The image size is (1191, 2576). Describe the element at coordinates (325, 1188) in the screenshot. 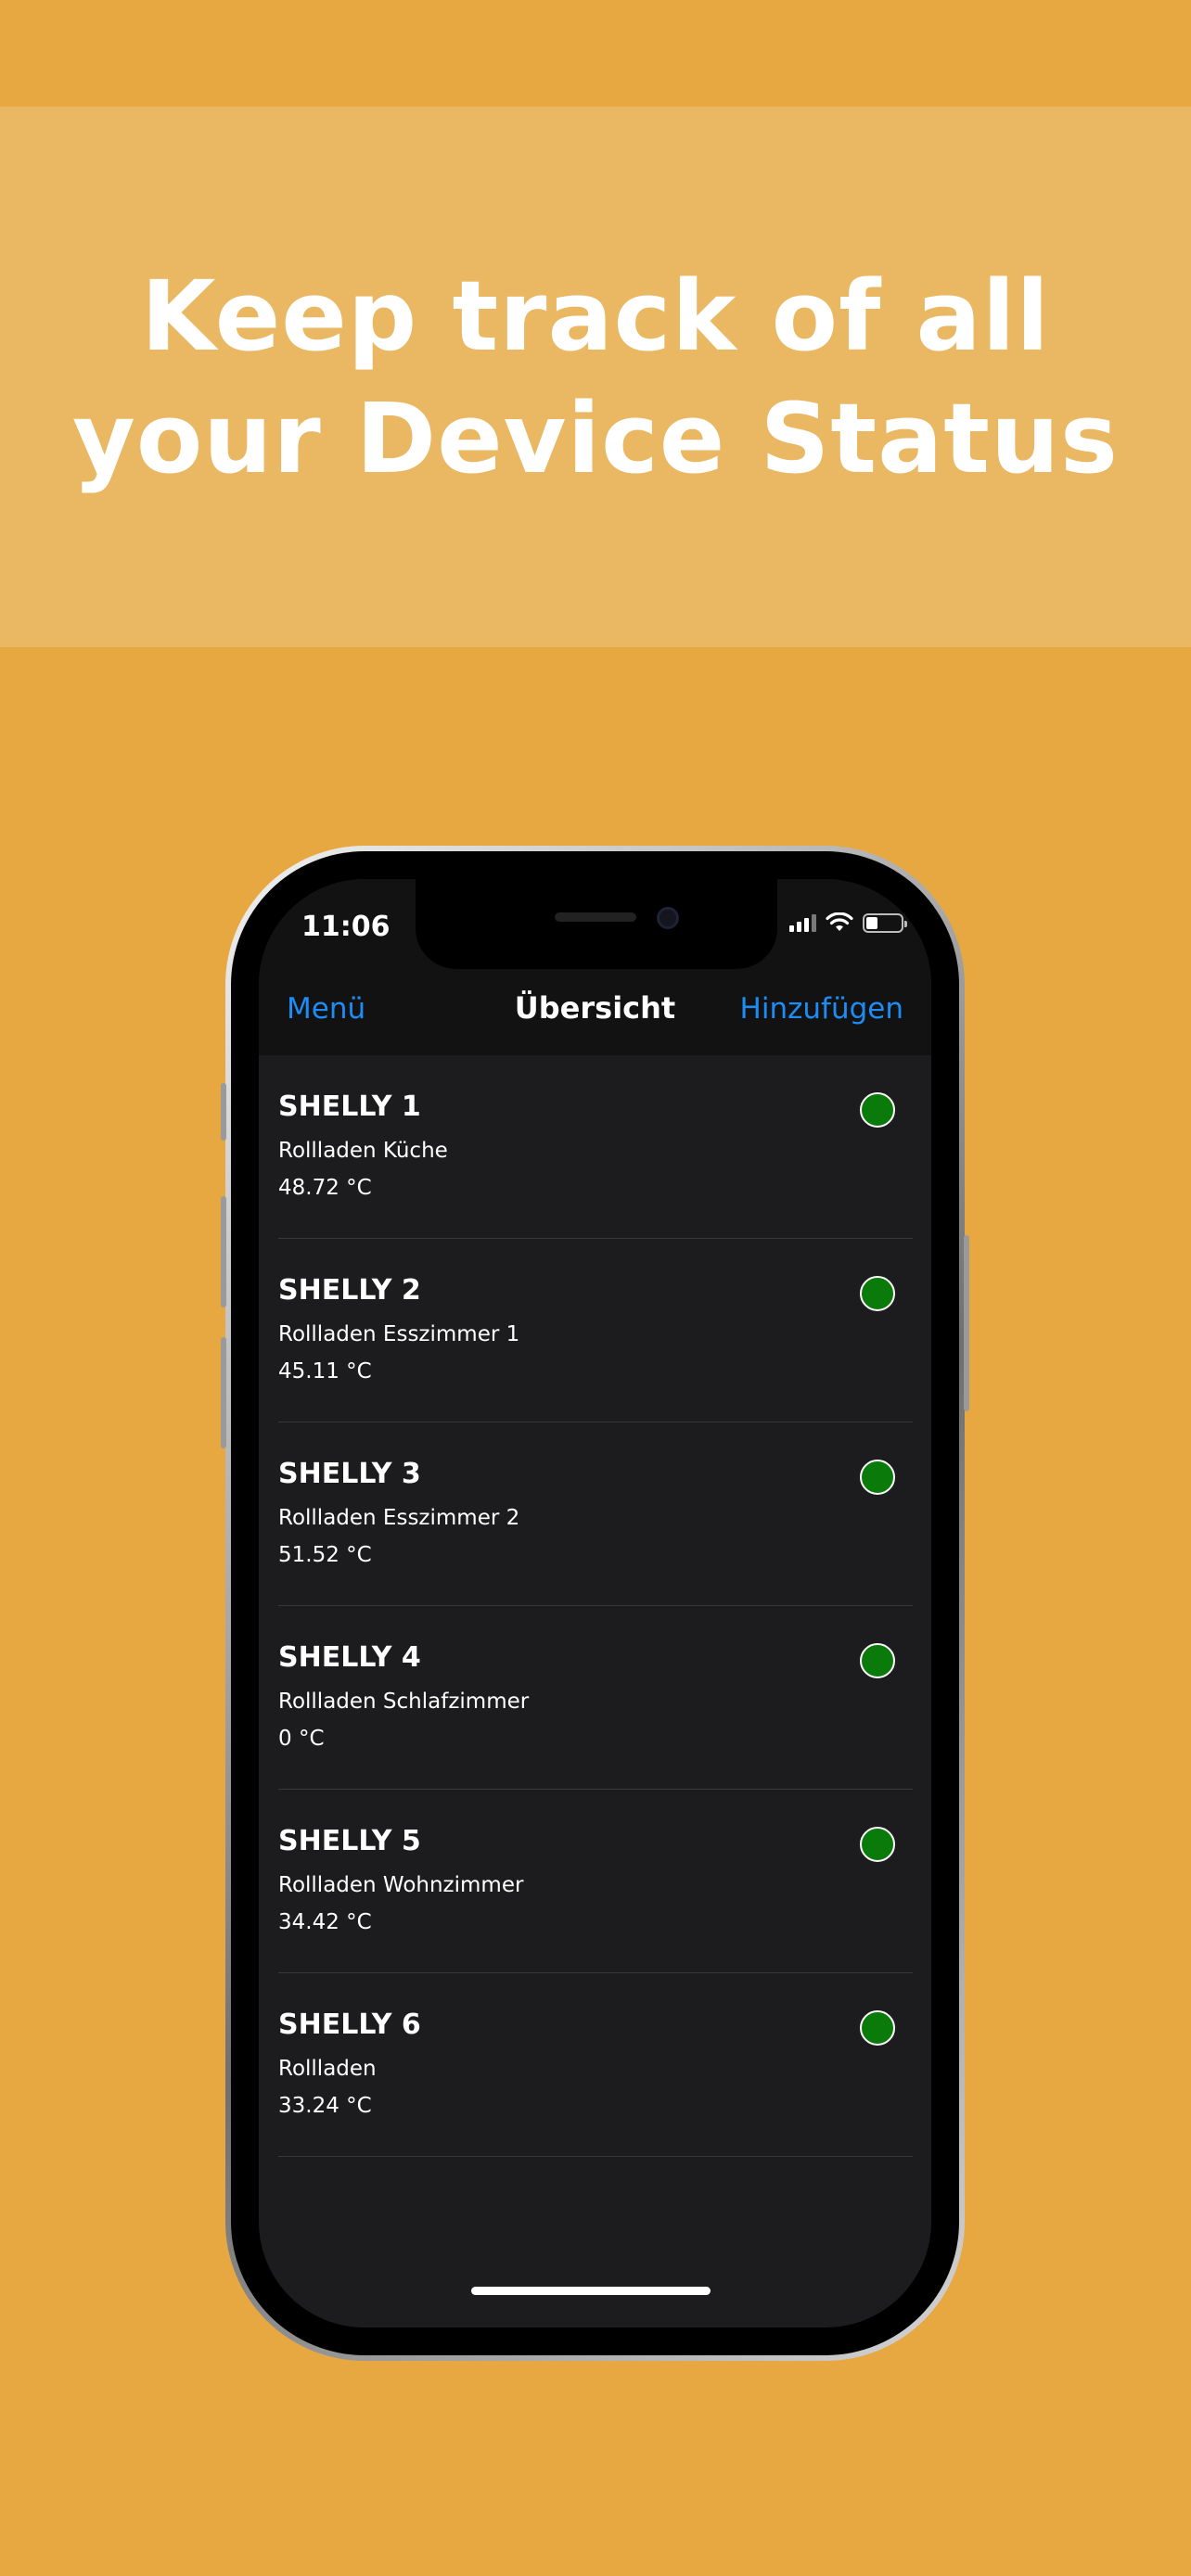

I see `device-temperature: 48.72 °C` at that location.